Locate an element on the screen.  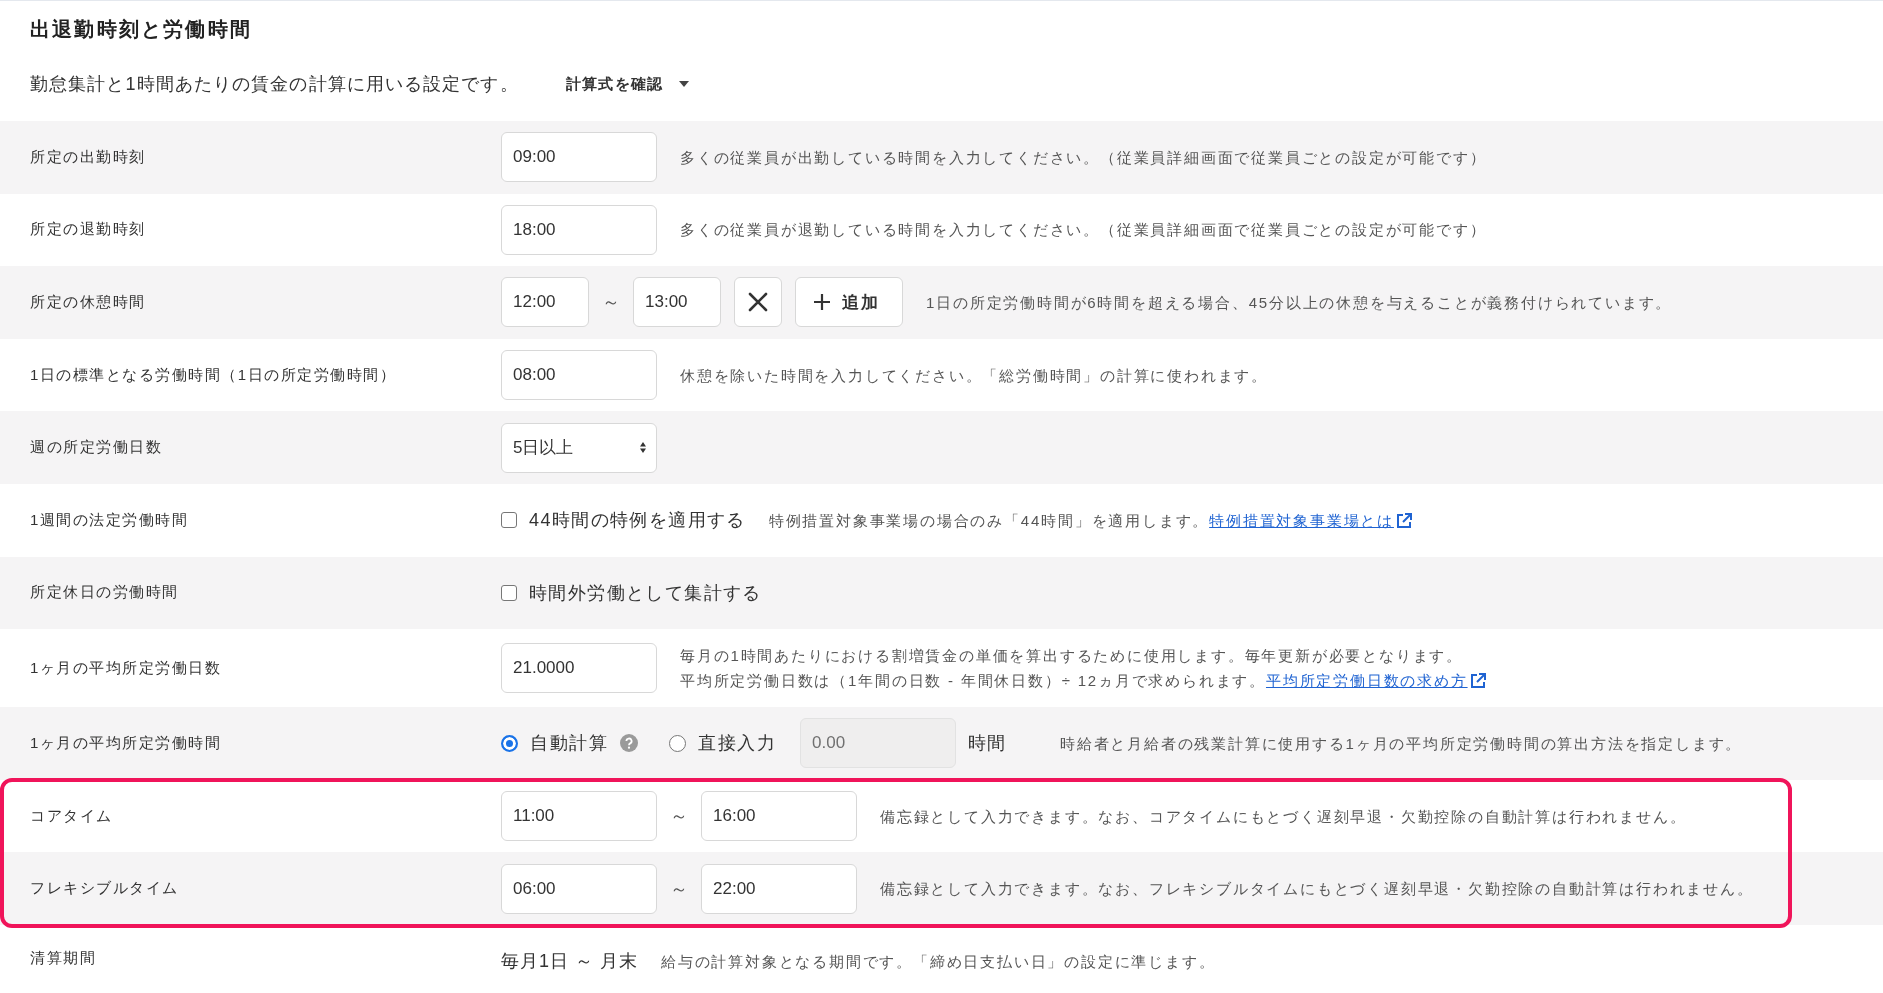
formula-toggle: 計算式を確認 is located at coordinates (627, 84).